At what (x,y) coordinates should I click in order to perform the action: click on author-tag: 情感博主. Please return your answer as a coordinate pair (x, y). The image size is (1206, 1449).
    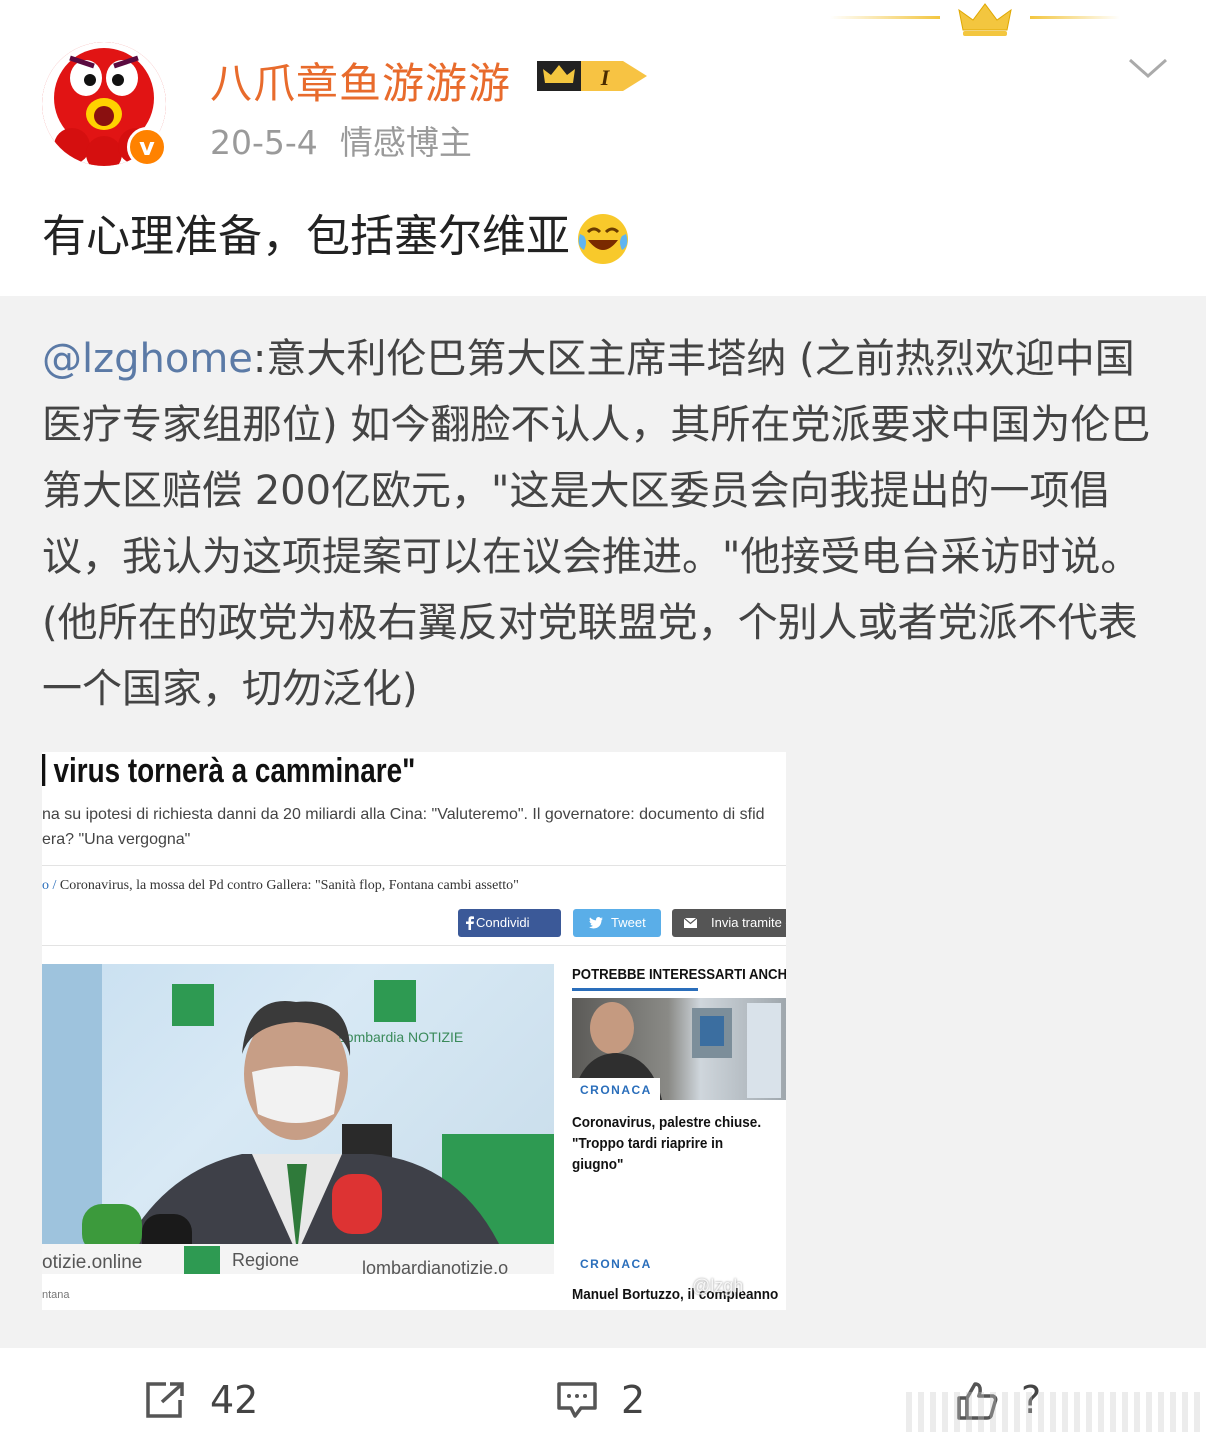
    Looking at the image, I should click on (405, 142).